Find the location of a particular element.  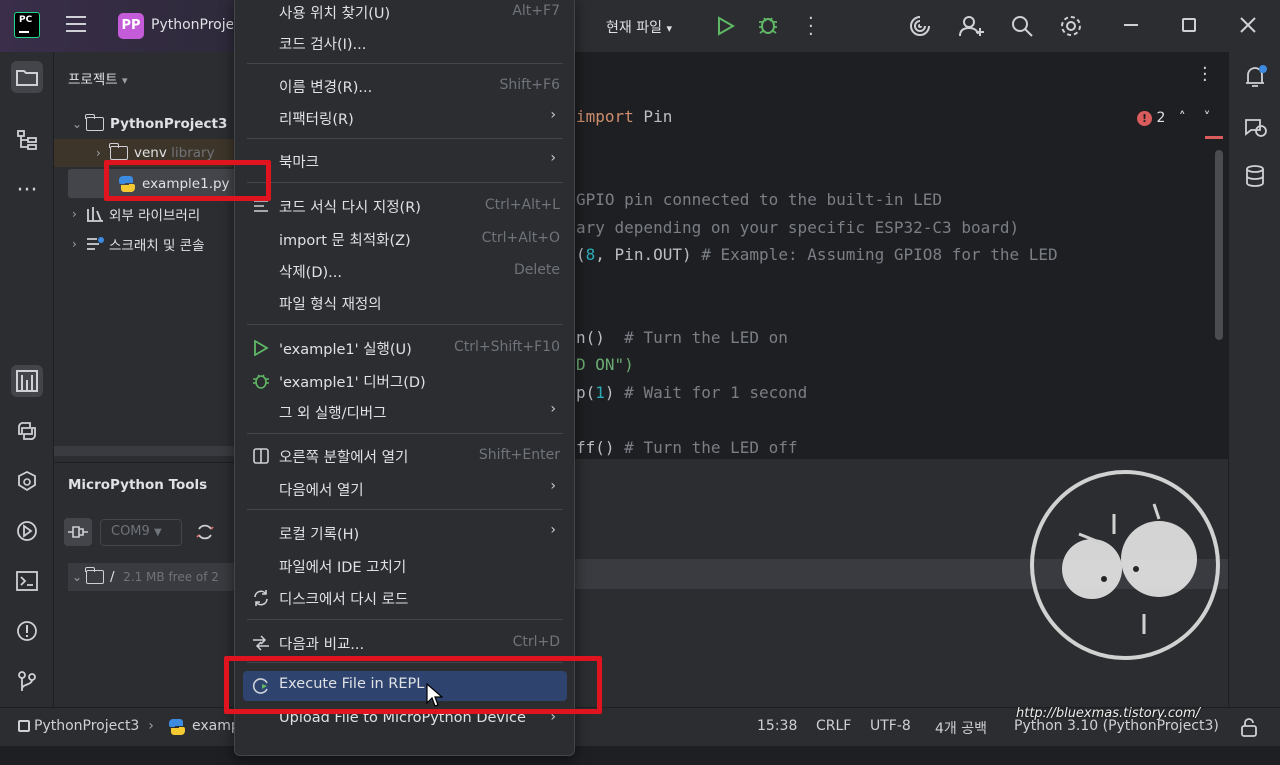

menu-item-debug: 'example1' 디버그(D) is located at coordinates (405, 381).